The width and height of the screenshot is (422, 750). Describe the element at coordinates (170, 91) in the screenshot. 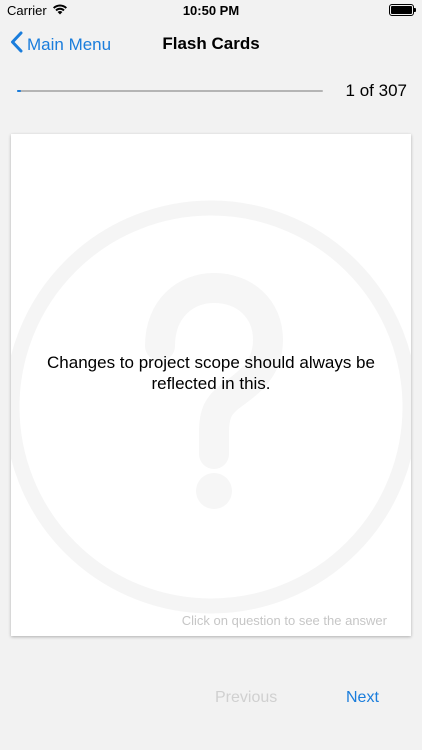

I see `progress-bar` at that location.